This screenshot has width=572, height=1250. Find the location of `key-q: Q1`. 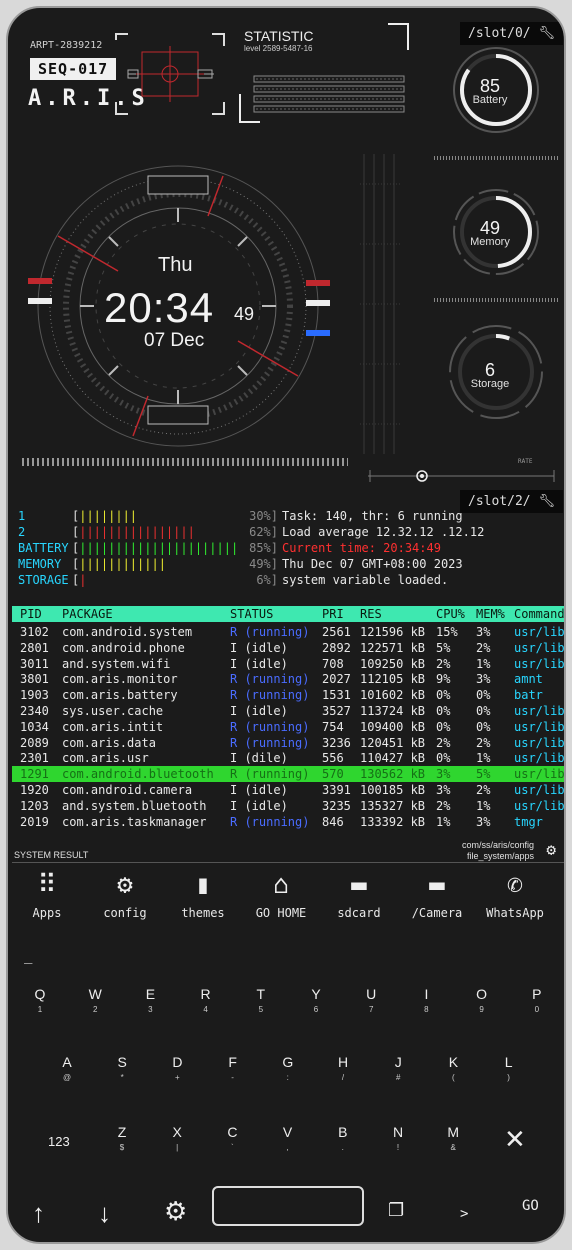

key-q: Q1 is located at coordinates (40, 1000).